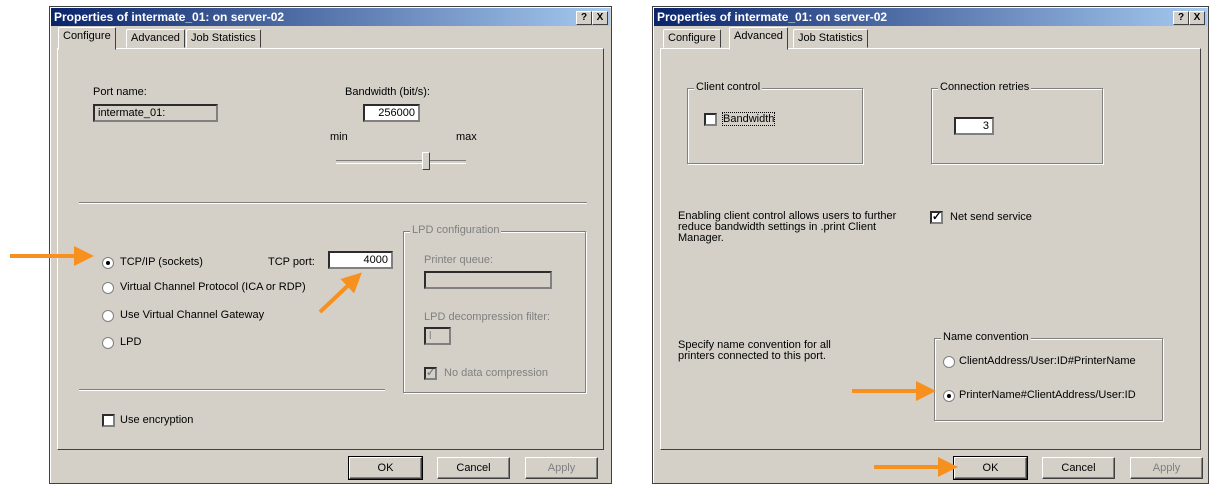 The height and width of the screenshot is (488, 1213). Describe the element at coordinates (340, 293) in the screenshot. I see `arrow-to-tcp-port` at that location.